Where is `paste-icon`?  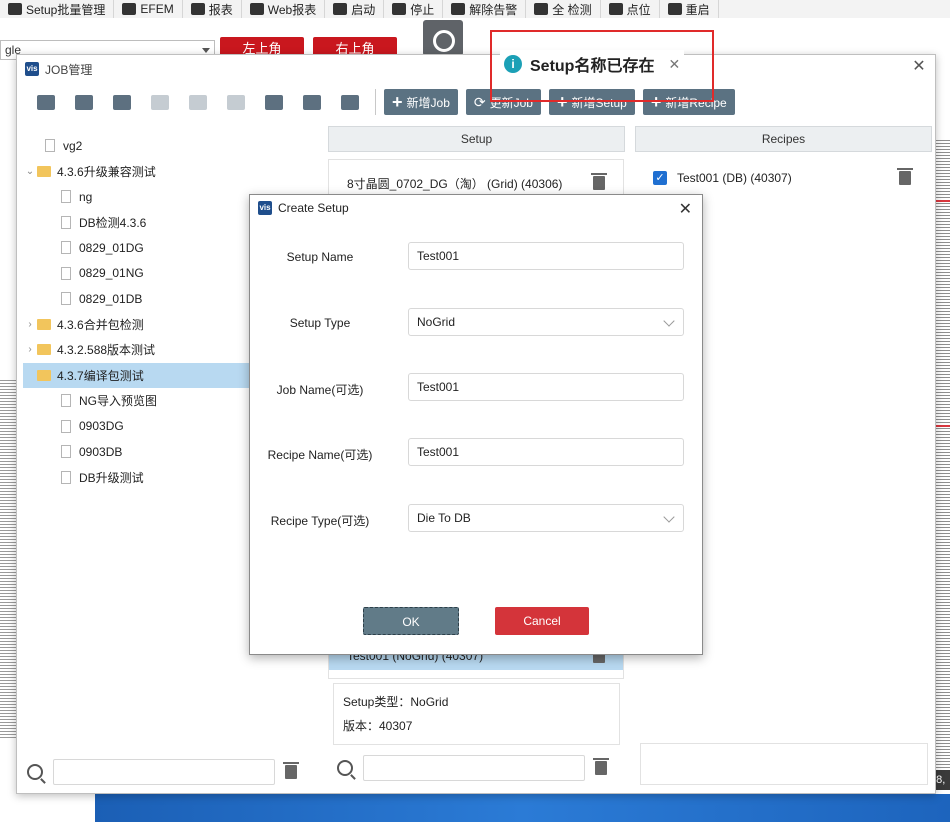
paste-icon is located at coordinates (236, 102).